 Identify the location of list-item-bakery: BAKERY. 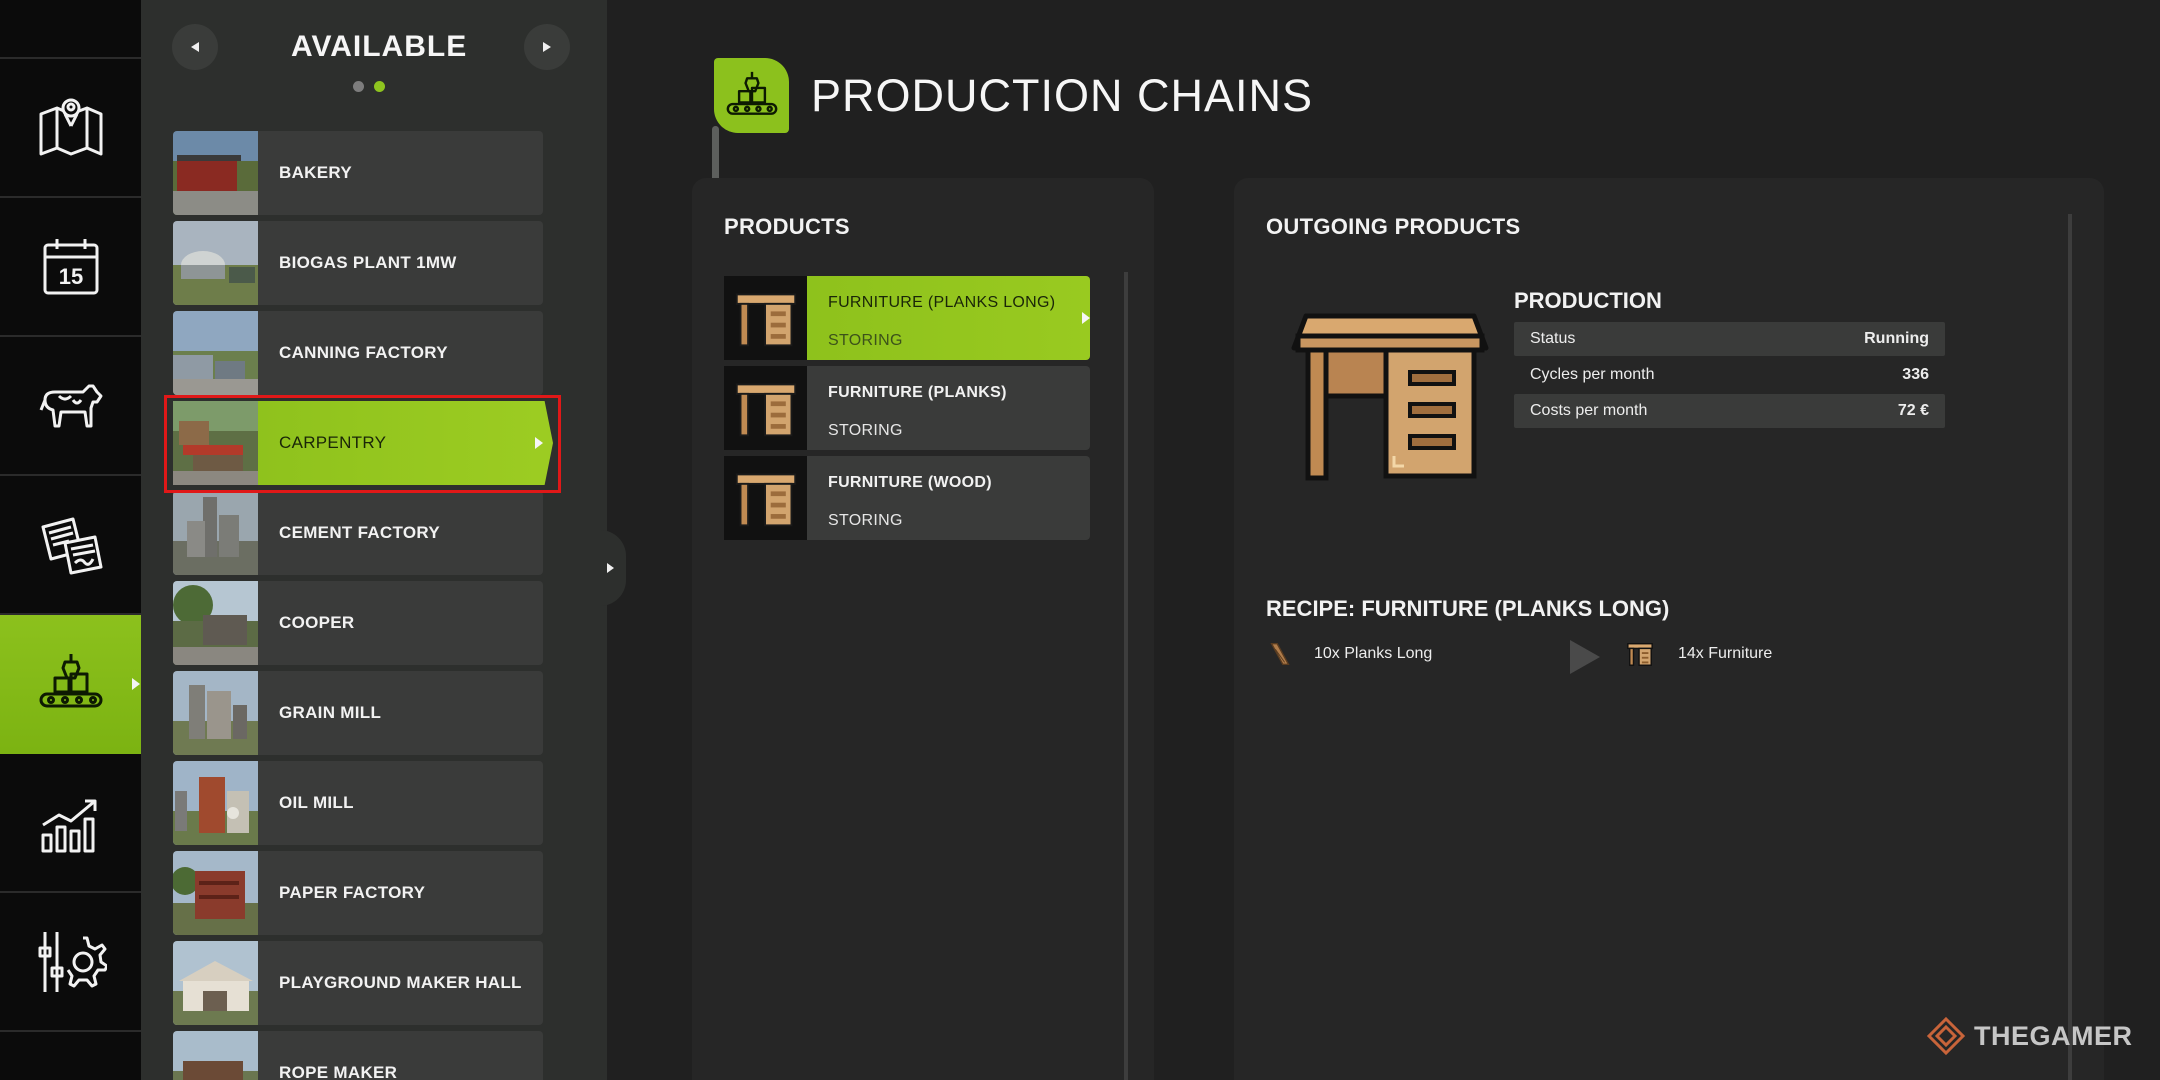
(358, 173).